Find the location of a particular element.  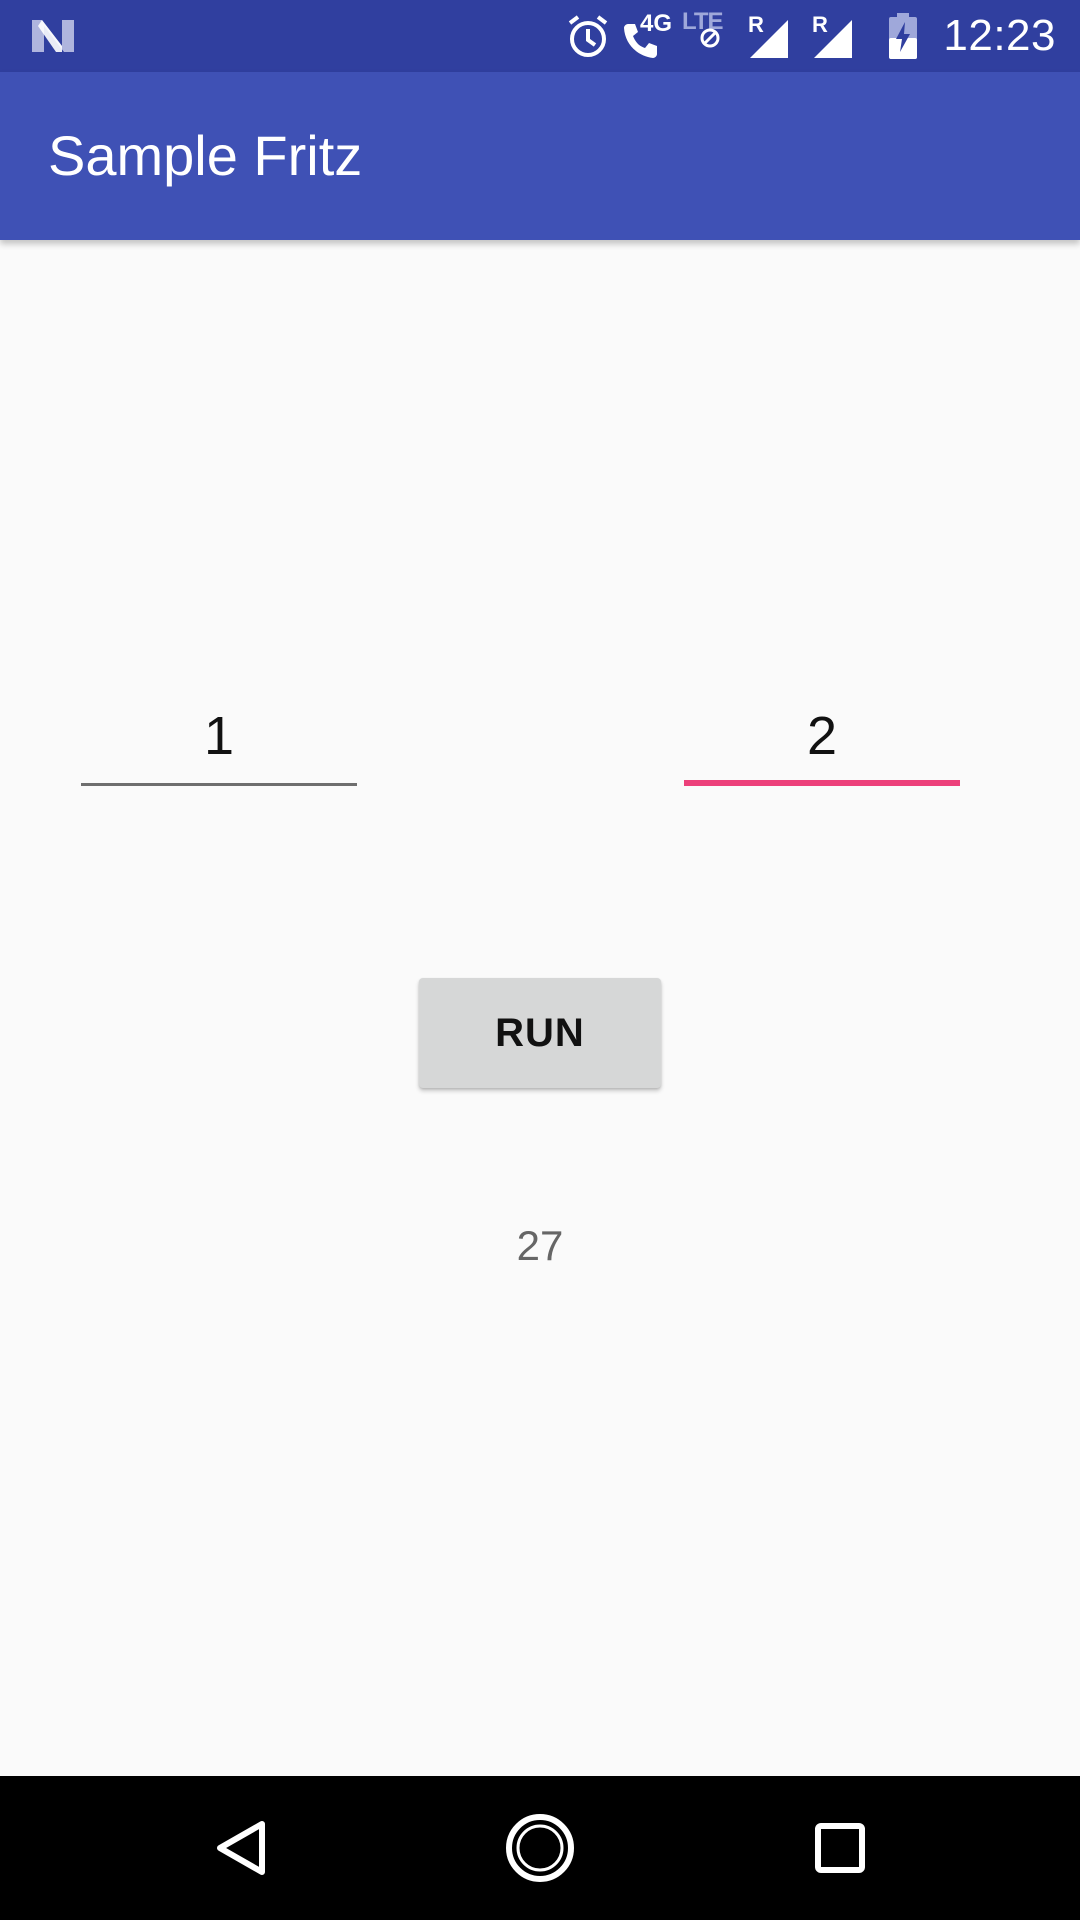

second-number-input: 2 is located at coordinates (822, 741).